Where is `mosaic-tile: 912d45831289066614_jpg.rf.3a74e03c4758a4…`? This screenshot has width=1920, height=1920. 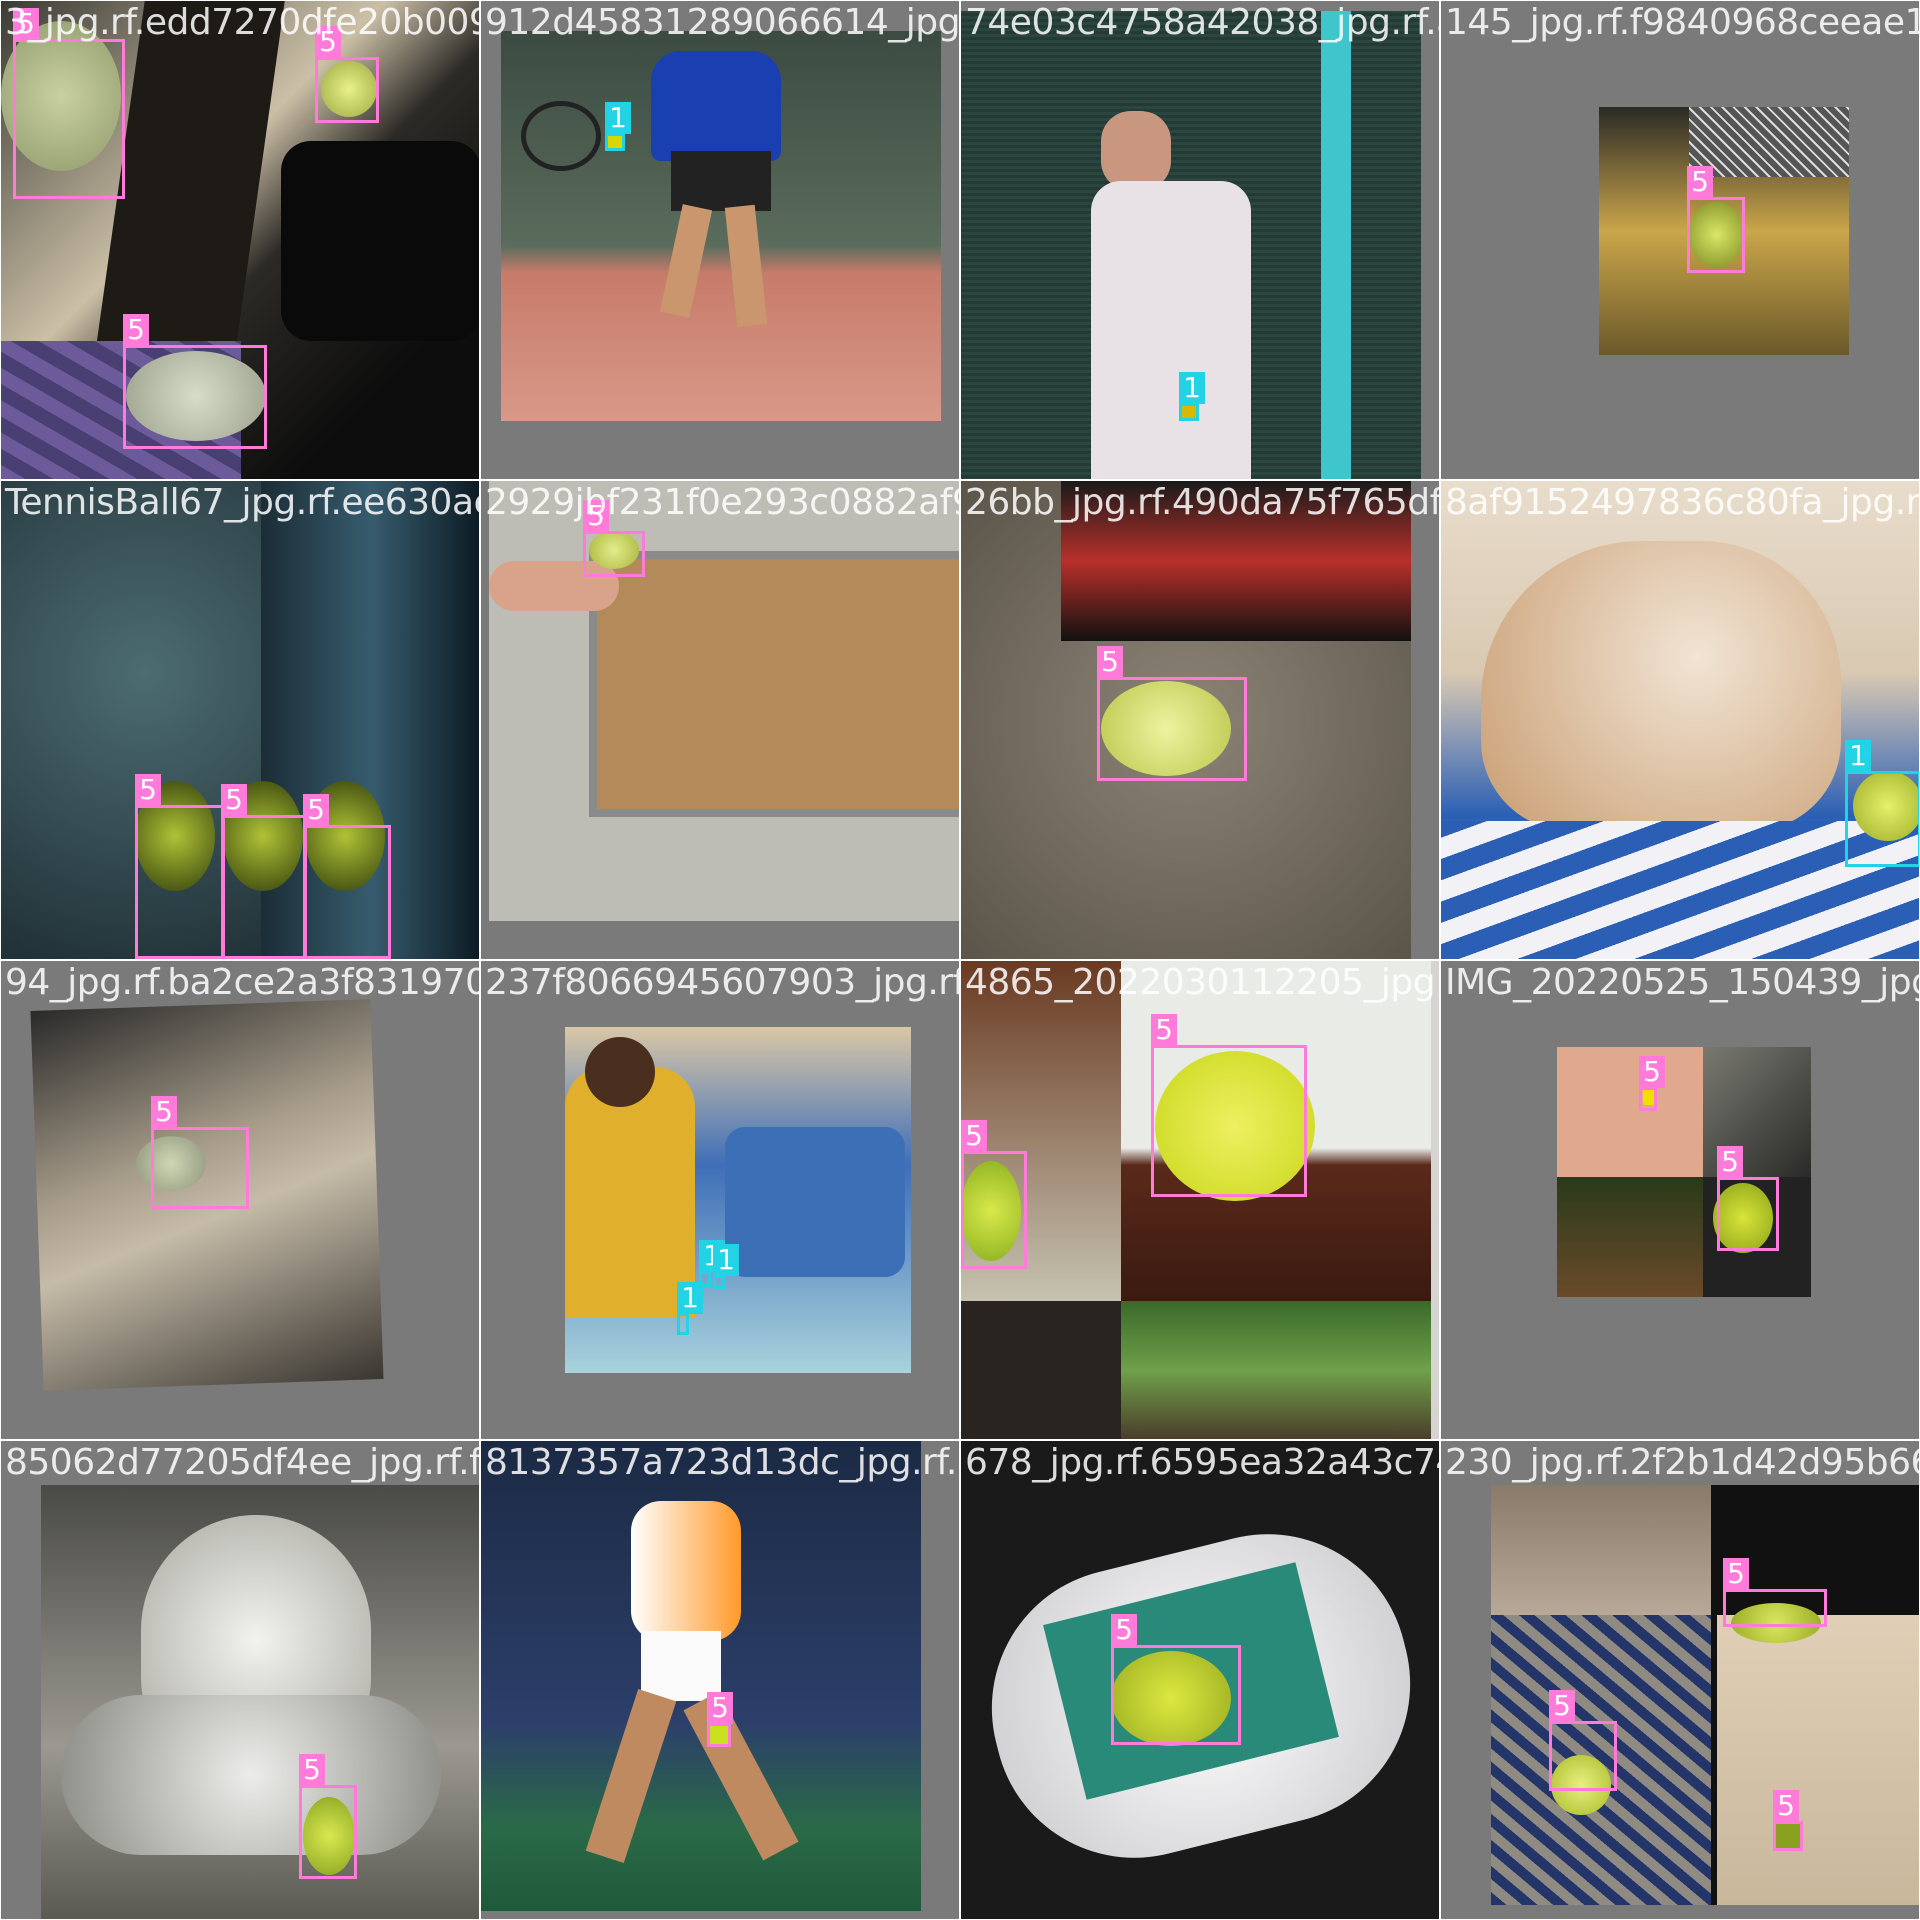
mosaic-tile: 912d45831289066614_jpg.rf.3a74e03c4758a4… is located at coordinates (720, 240).